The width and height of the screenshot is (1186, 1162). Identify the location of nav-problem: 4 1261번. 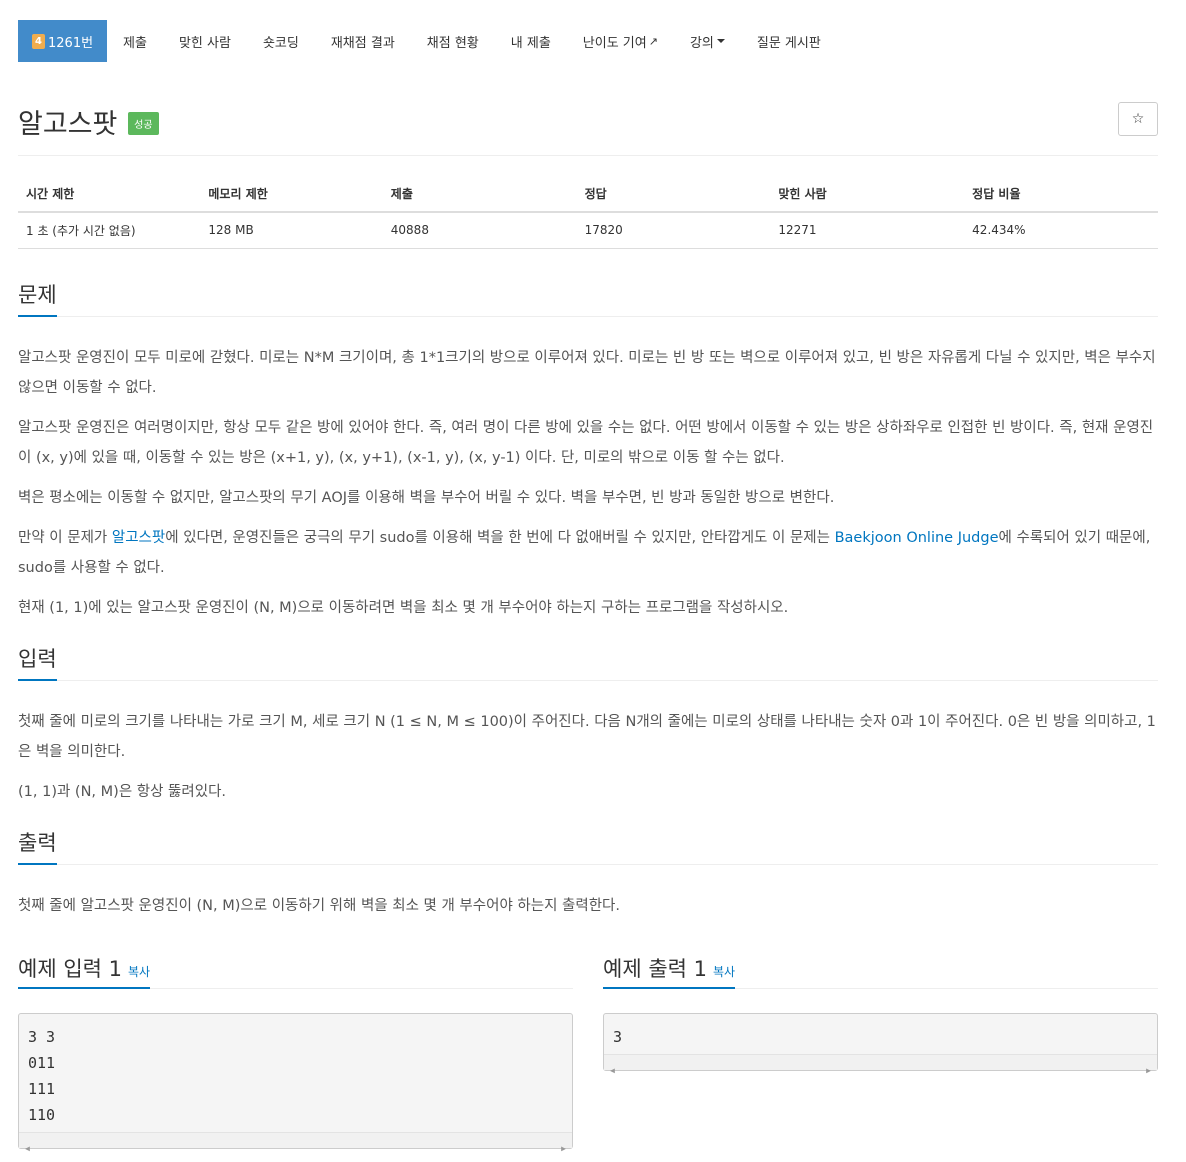
(63, 41).